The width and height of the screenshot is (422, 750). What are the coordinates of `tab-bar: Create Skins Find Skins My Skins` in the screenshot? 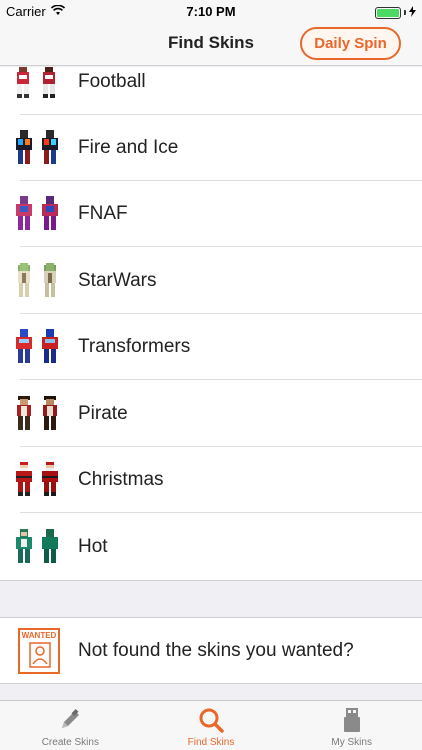 It's located at (211, 725).